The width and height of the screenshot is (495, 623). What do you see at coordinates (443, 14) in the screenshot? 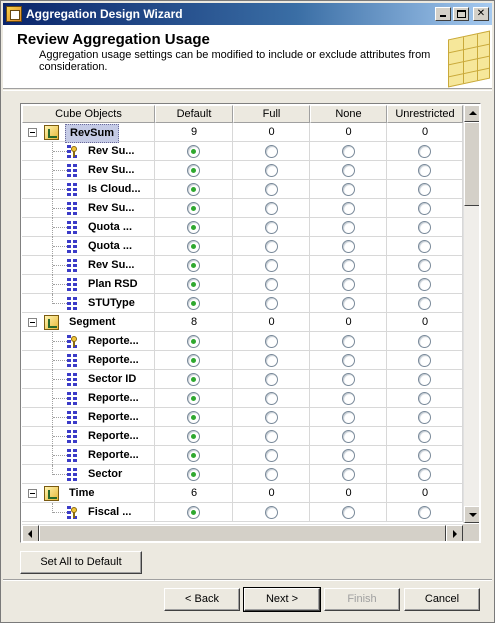
I see `minimize-button` at bounding box center [443, 14].